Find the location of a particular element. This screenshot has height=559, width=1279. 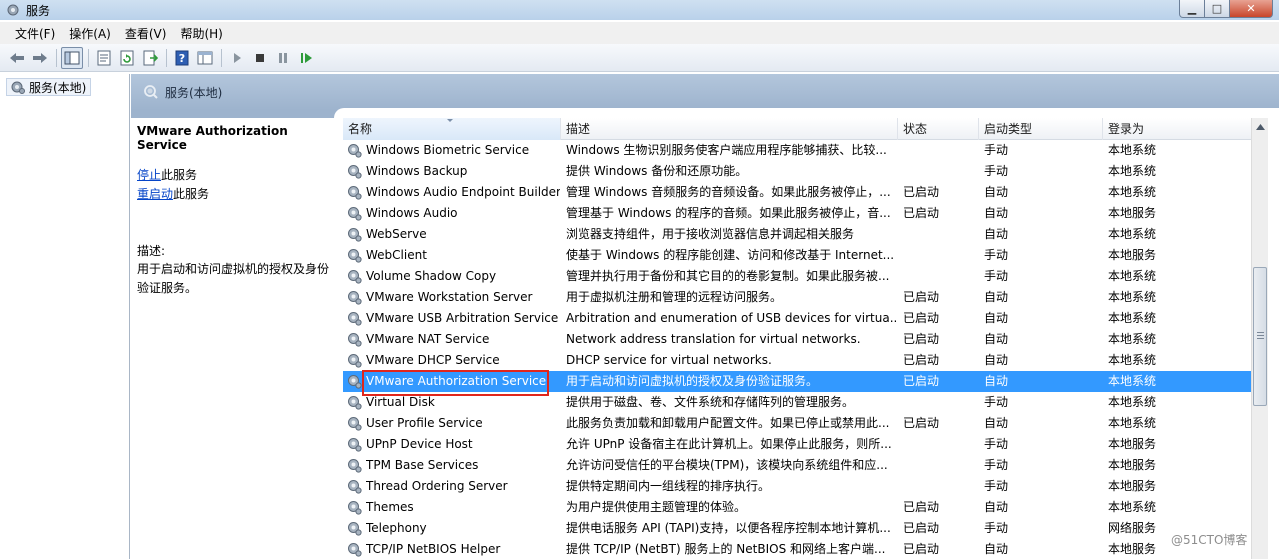

scroll-thumb is located at coordinates (1260, 336).